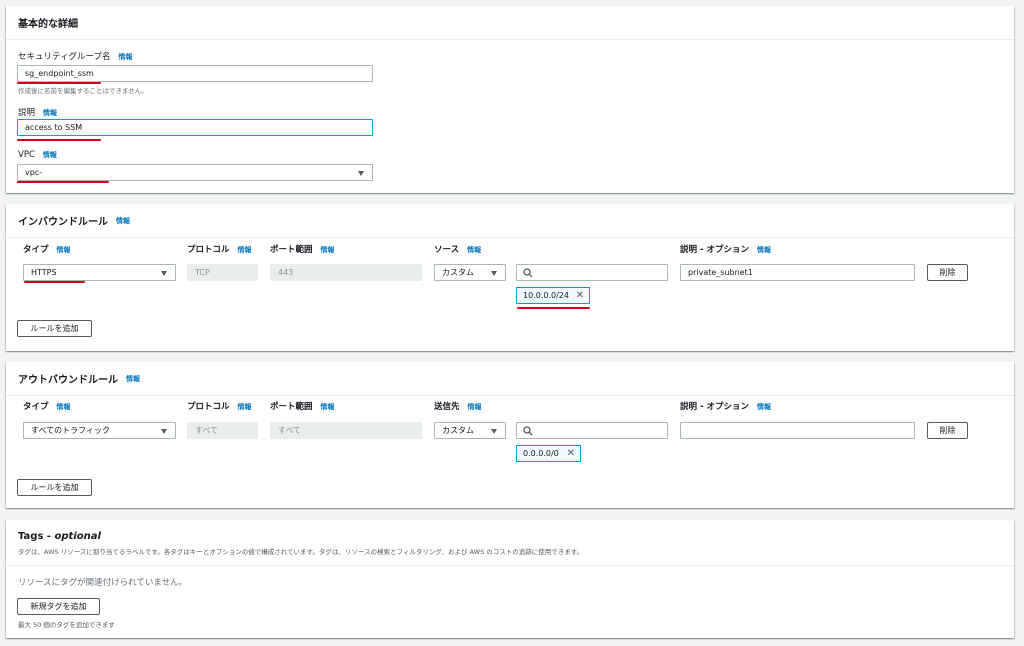 The height and width of the screenshot is (646, 1024). I want to click on vpc-value: vpc-, so click(34, 172).